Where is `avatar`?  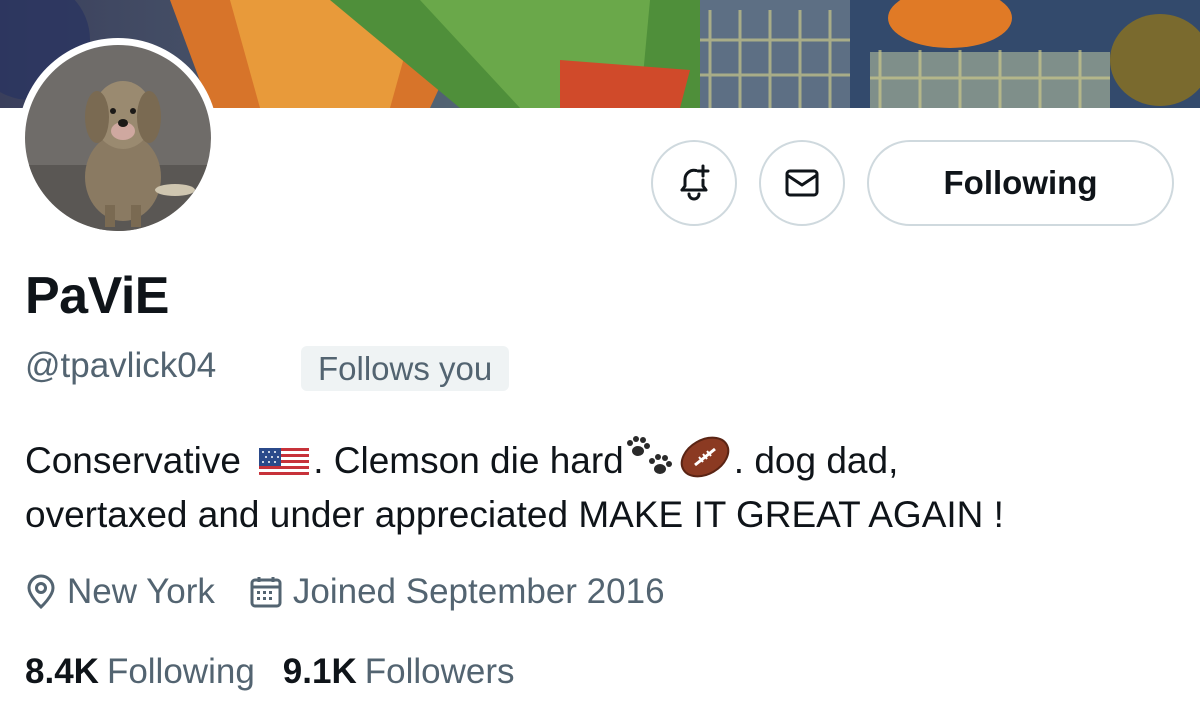 avatar is located at coordinates (118, 138).